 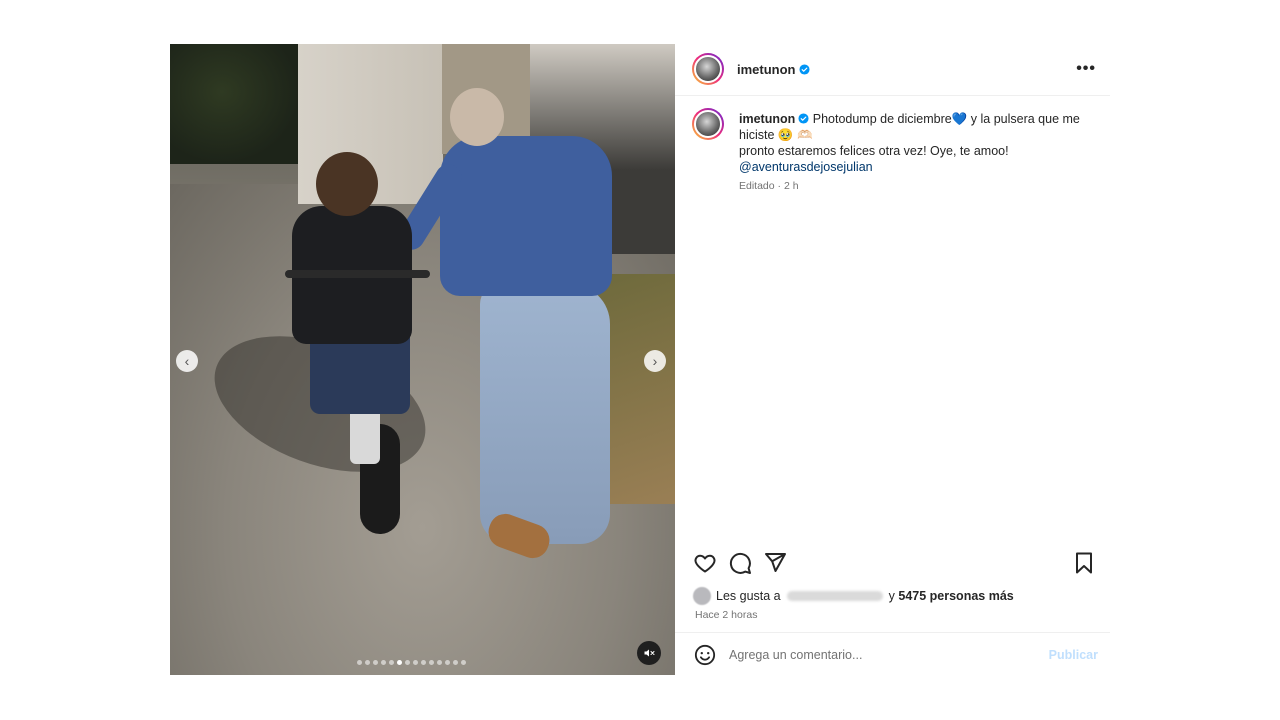 What do you see at coordinates (959, 119) in the screenshot?
I see `heart-emoji: 💙` at bounding box center [959, 119].